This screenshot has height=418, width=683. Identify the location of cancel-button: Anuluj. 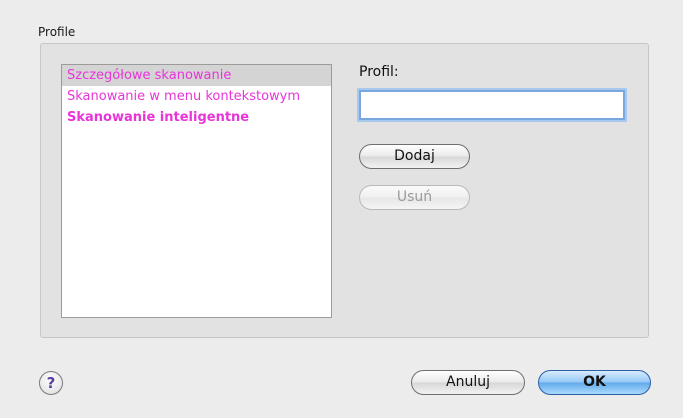
(468, 382).